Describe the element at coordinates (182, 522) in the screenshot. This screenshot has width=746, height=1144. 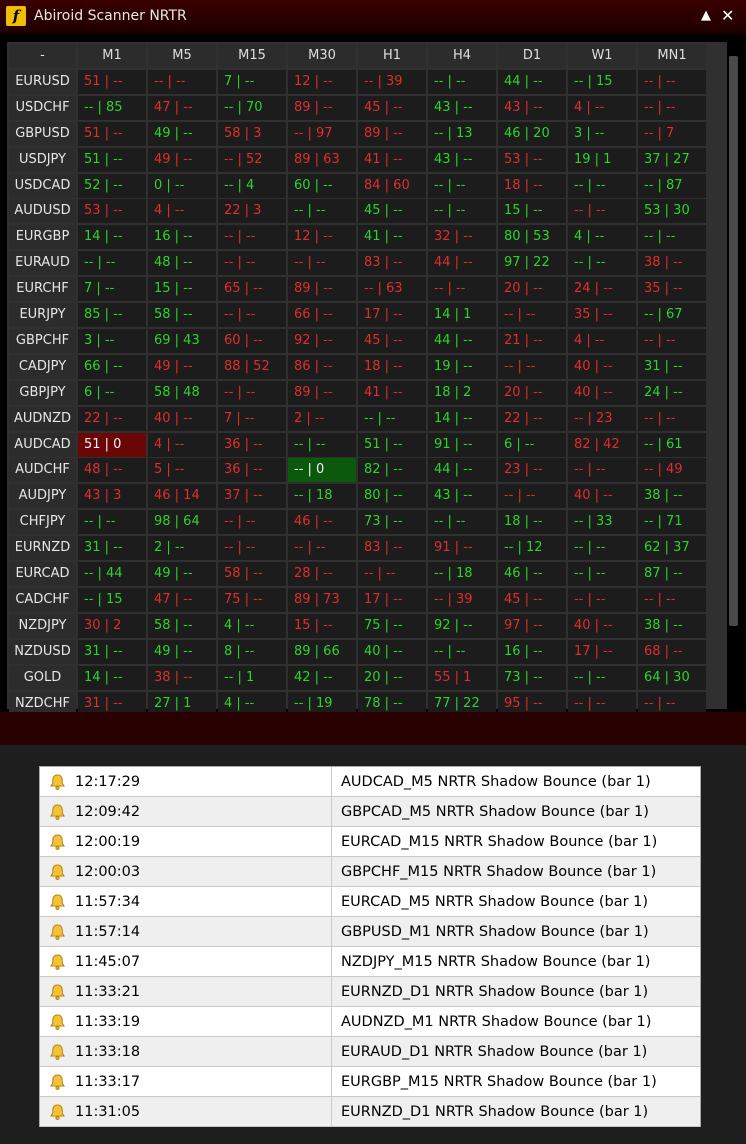
I see `signal-cell: 98 | 64` at that location.